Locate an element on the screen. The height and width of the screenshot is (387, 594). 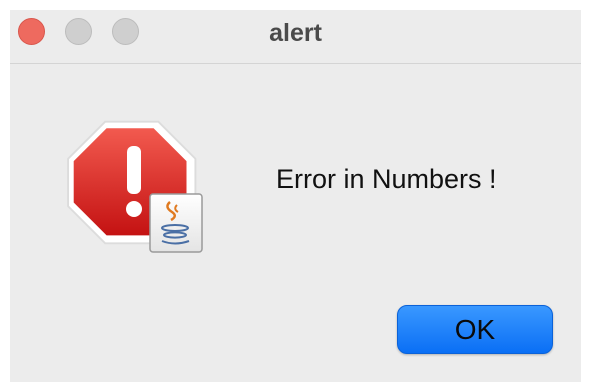
title-bar: alert is located at coordinates (295, 37).